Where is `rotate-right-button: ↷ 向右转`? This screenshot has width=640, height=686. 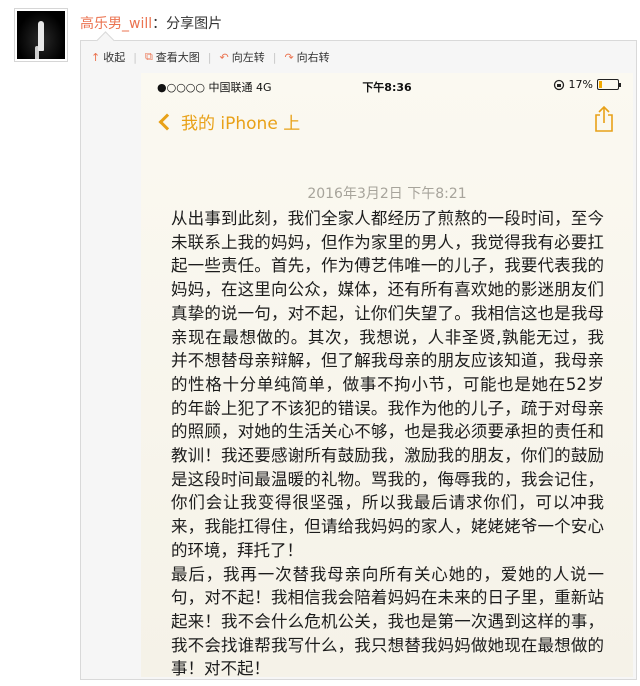 rotate-right-button: ↷ 向右转 is located at coordinates (306, 57).